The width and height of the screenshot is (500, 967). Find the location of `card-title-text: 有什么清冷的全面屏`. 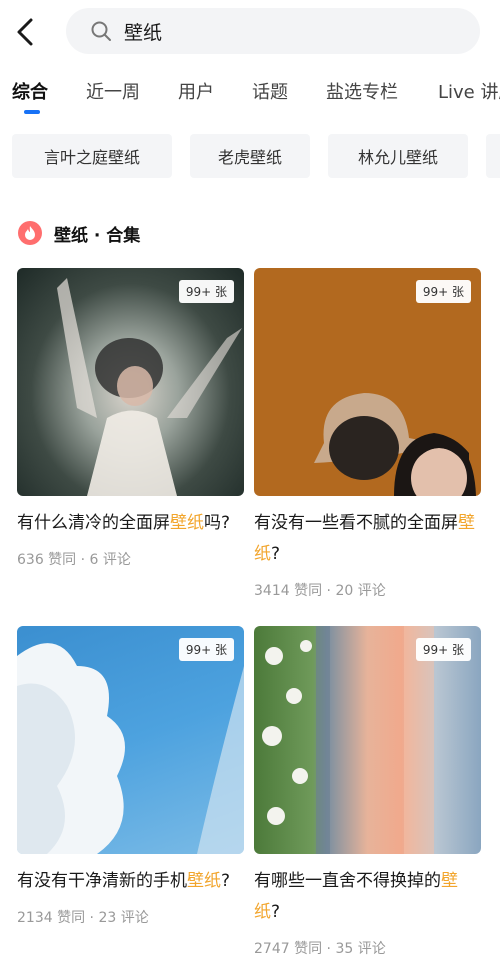

card-title-text: 有什么清冷的全面屏 is located at coordinates (93, 523).